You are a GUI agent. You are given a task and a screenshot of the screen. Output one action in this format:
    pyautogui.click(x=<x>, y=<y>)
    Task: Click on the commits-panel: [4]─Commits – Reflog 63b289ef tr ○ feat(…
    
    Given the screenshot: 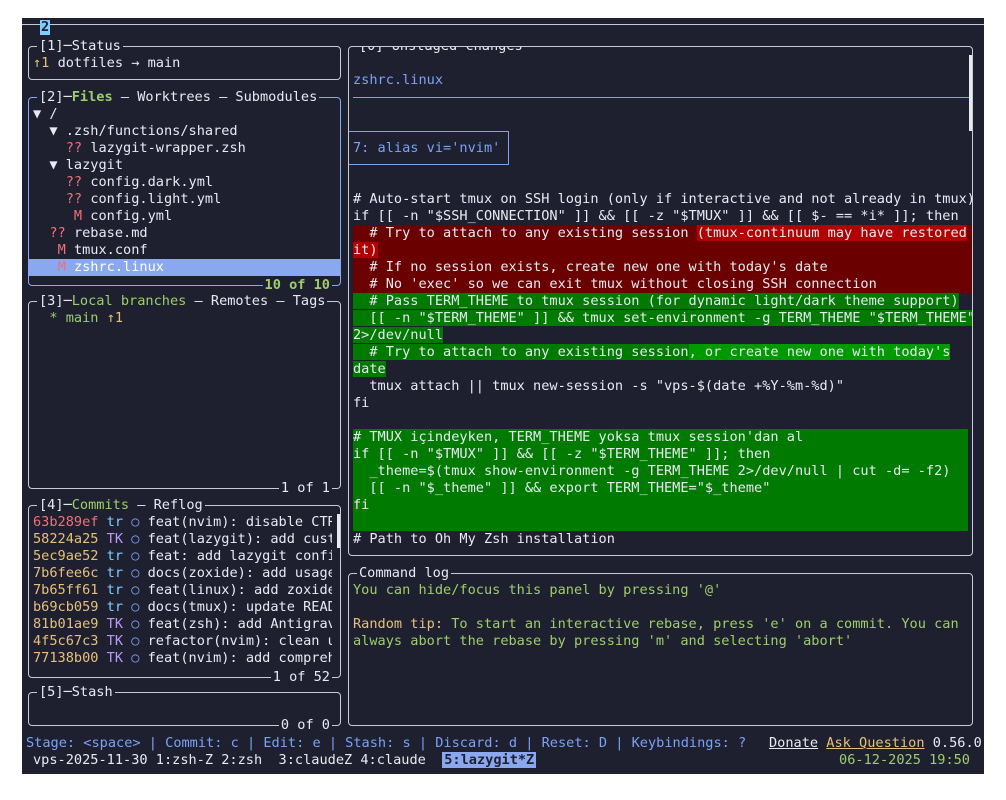 What is the action you would take?
    pyautogui.click(x=184, y=591)
    